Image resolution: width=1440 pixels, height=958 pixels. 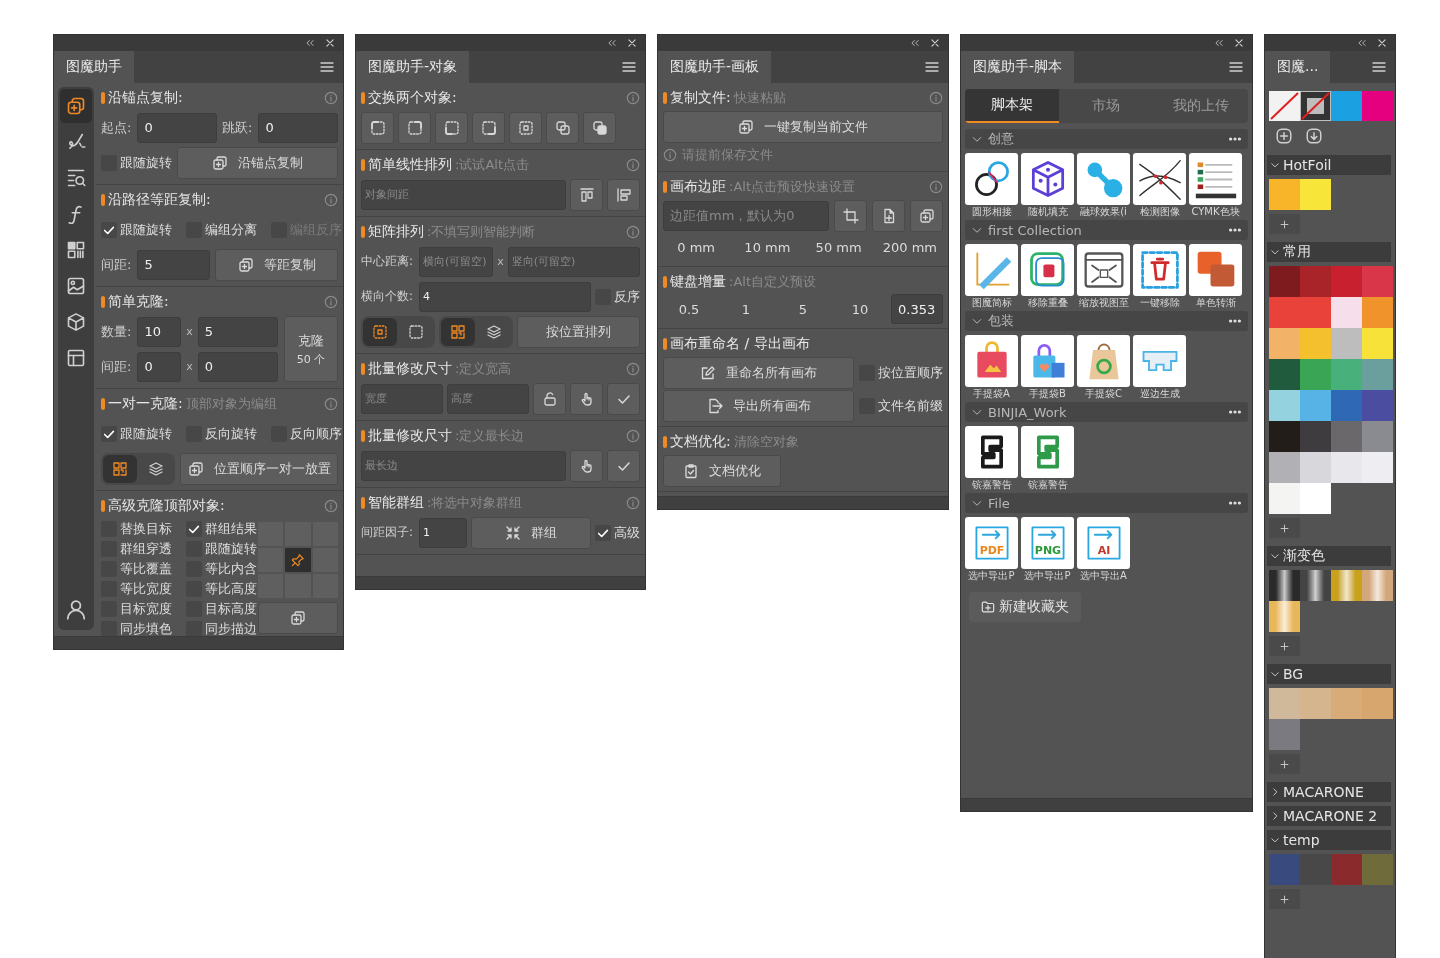 What do you see at coordinates (803, 309) in the screenshot?
I see `preset-button: 5` at bounding box center [803, 309].